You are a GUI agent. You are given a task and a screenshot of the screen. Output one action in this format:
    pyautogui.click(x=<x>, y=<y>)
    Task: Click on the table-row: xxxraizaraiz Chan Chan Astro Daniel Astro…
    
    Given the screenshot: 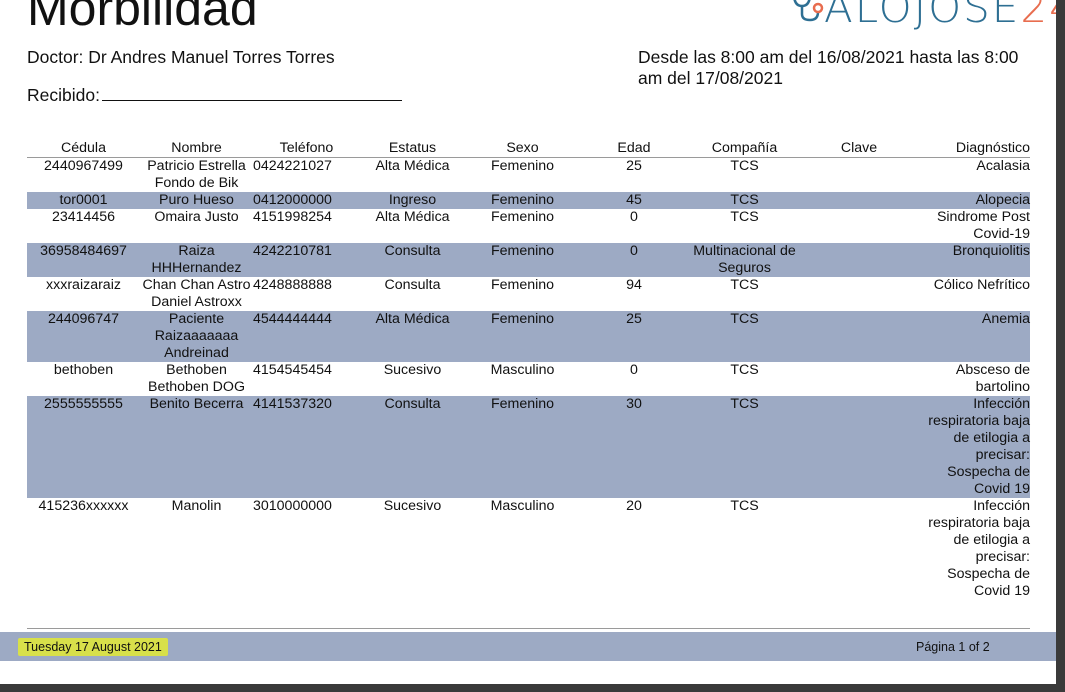 What is the action you would take?
    pyautogui.click(x=528, y=294)
    